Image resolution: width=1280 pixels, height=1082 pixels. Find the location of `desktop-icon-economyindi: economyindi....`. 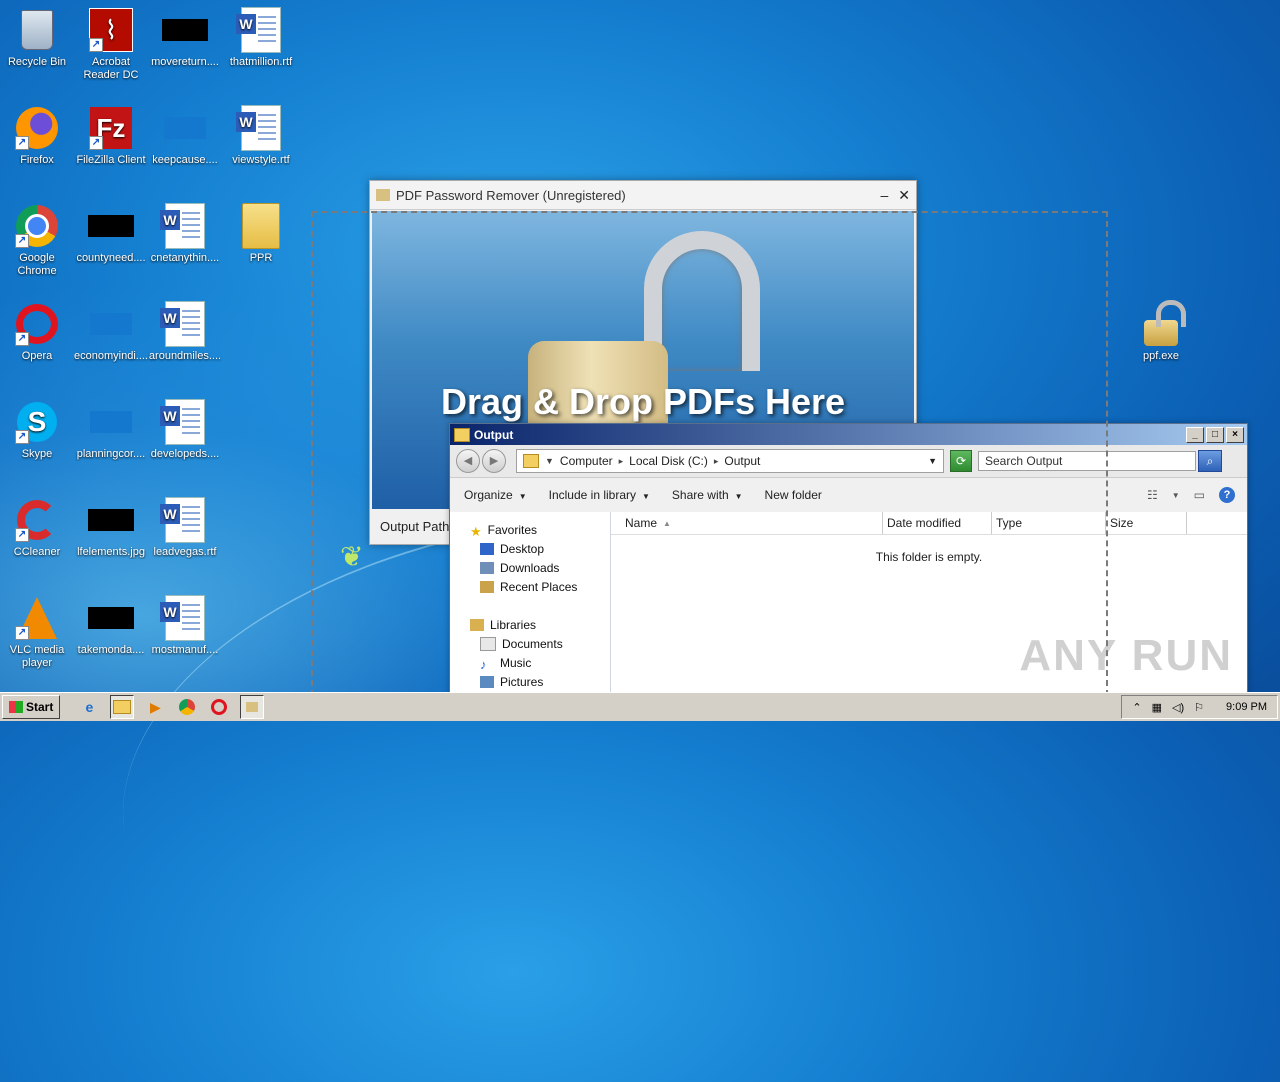

desktop-icon-economyindi: economyindi.... is located at coordinates (111, 331).